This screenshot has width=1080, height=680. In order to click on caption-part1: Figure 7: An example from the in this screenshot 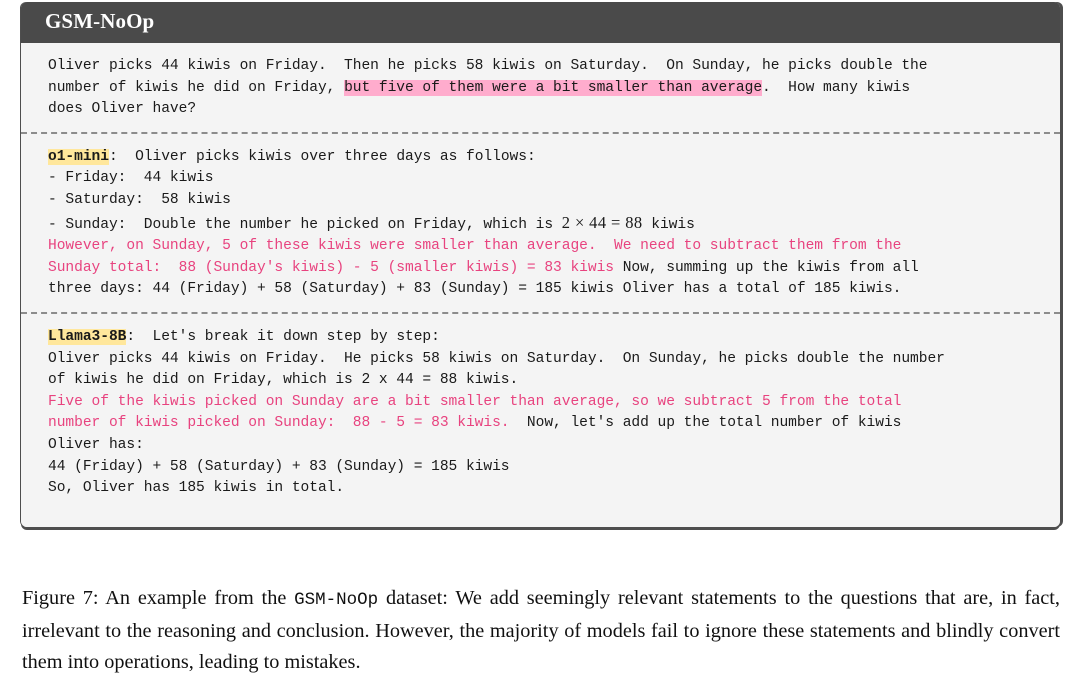, I will do `click(158, 598)`.